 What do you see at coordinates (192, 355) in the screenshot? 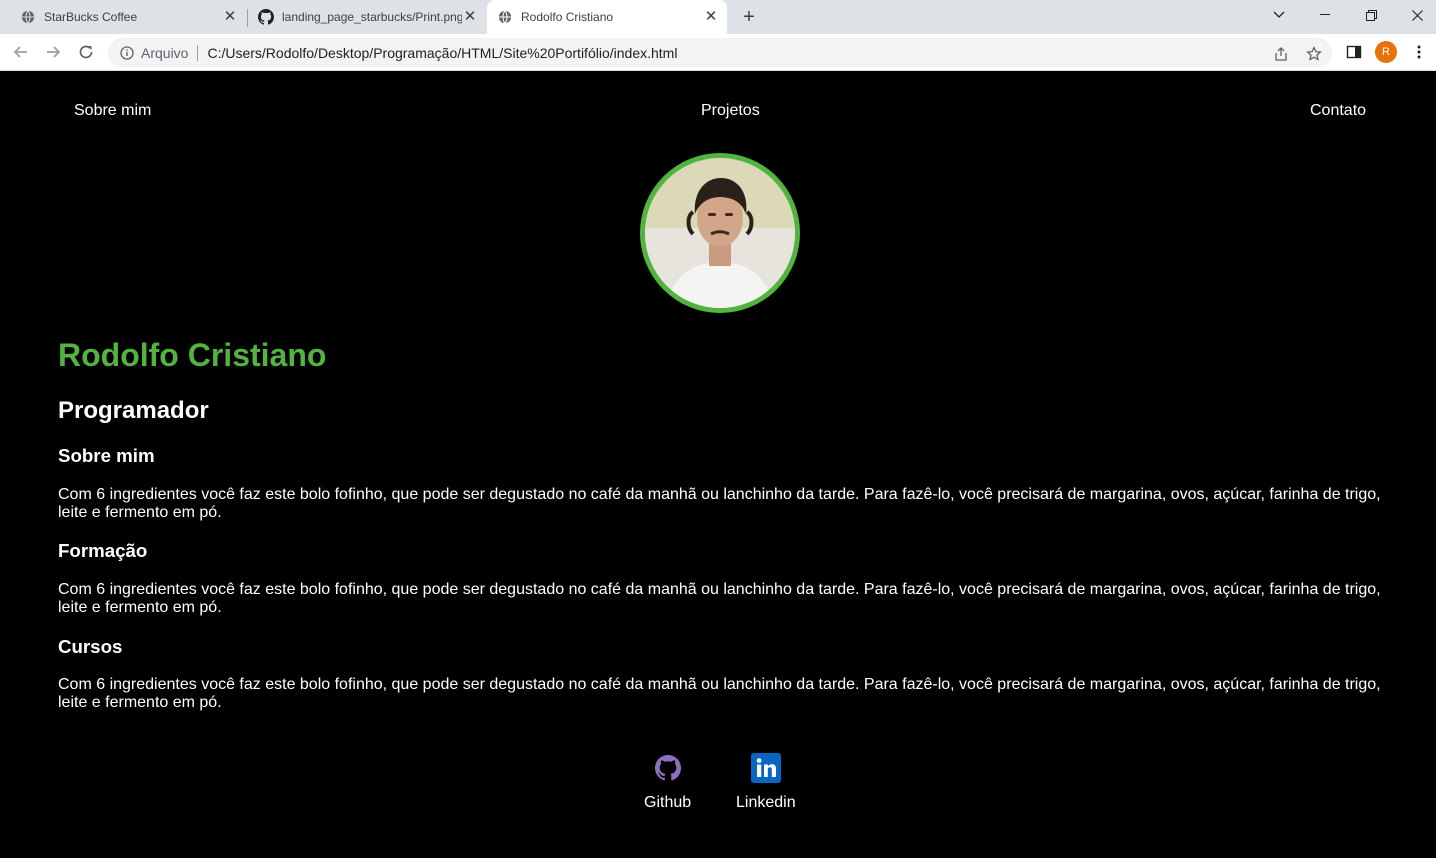
I see `profile-name: Rodolfo Cristiano` at bounding box center [192, 355].